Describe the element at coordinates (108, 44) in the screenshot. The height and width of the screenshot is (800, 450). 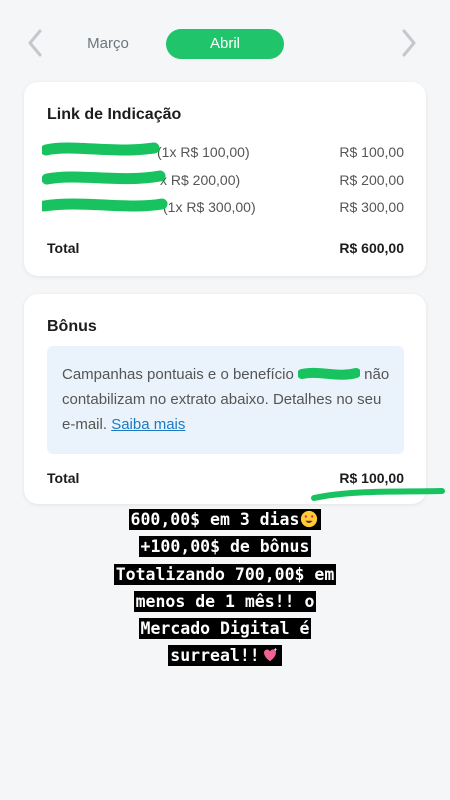
I see `month-tab-prev: Março` at that location.